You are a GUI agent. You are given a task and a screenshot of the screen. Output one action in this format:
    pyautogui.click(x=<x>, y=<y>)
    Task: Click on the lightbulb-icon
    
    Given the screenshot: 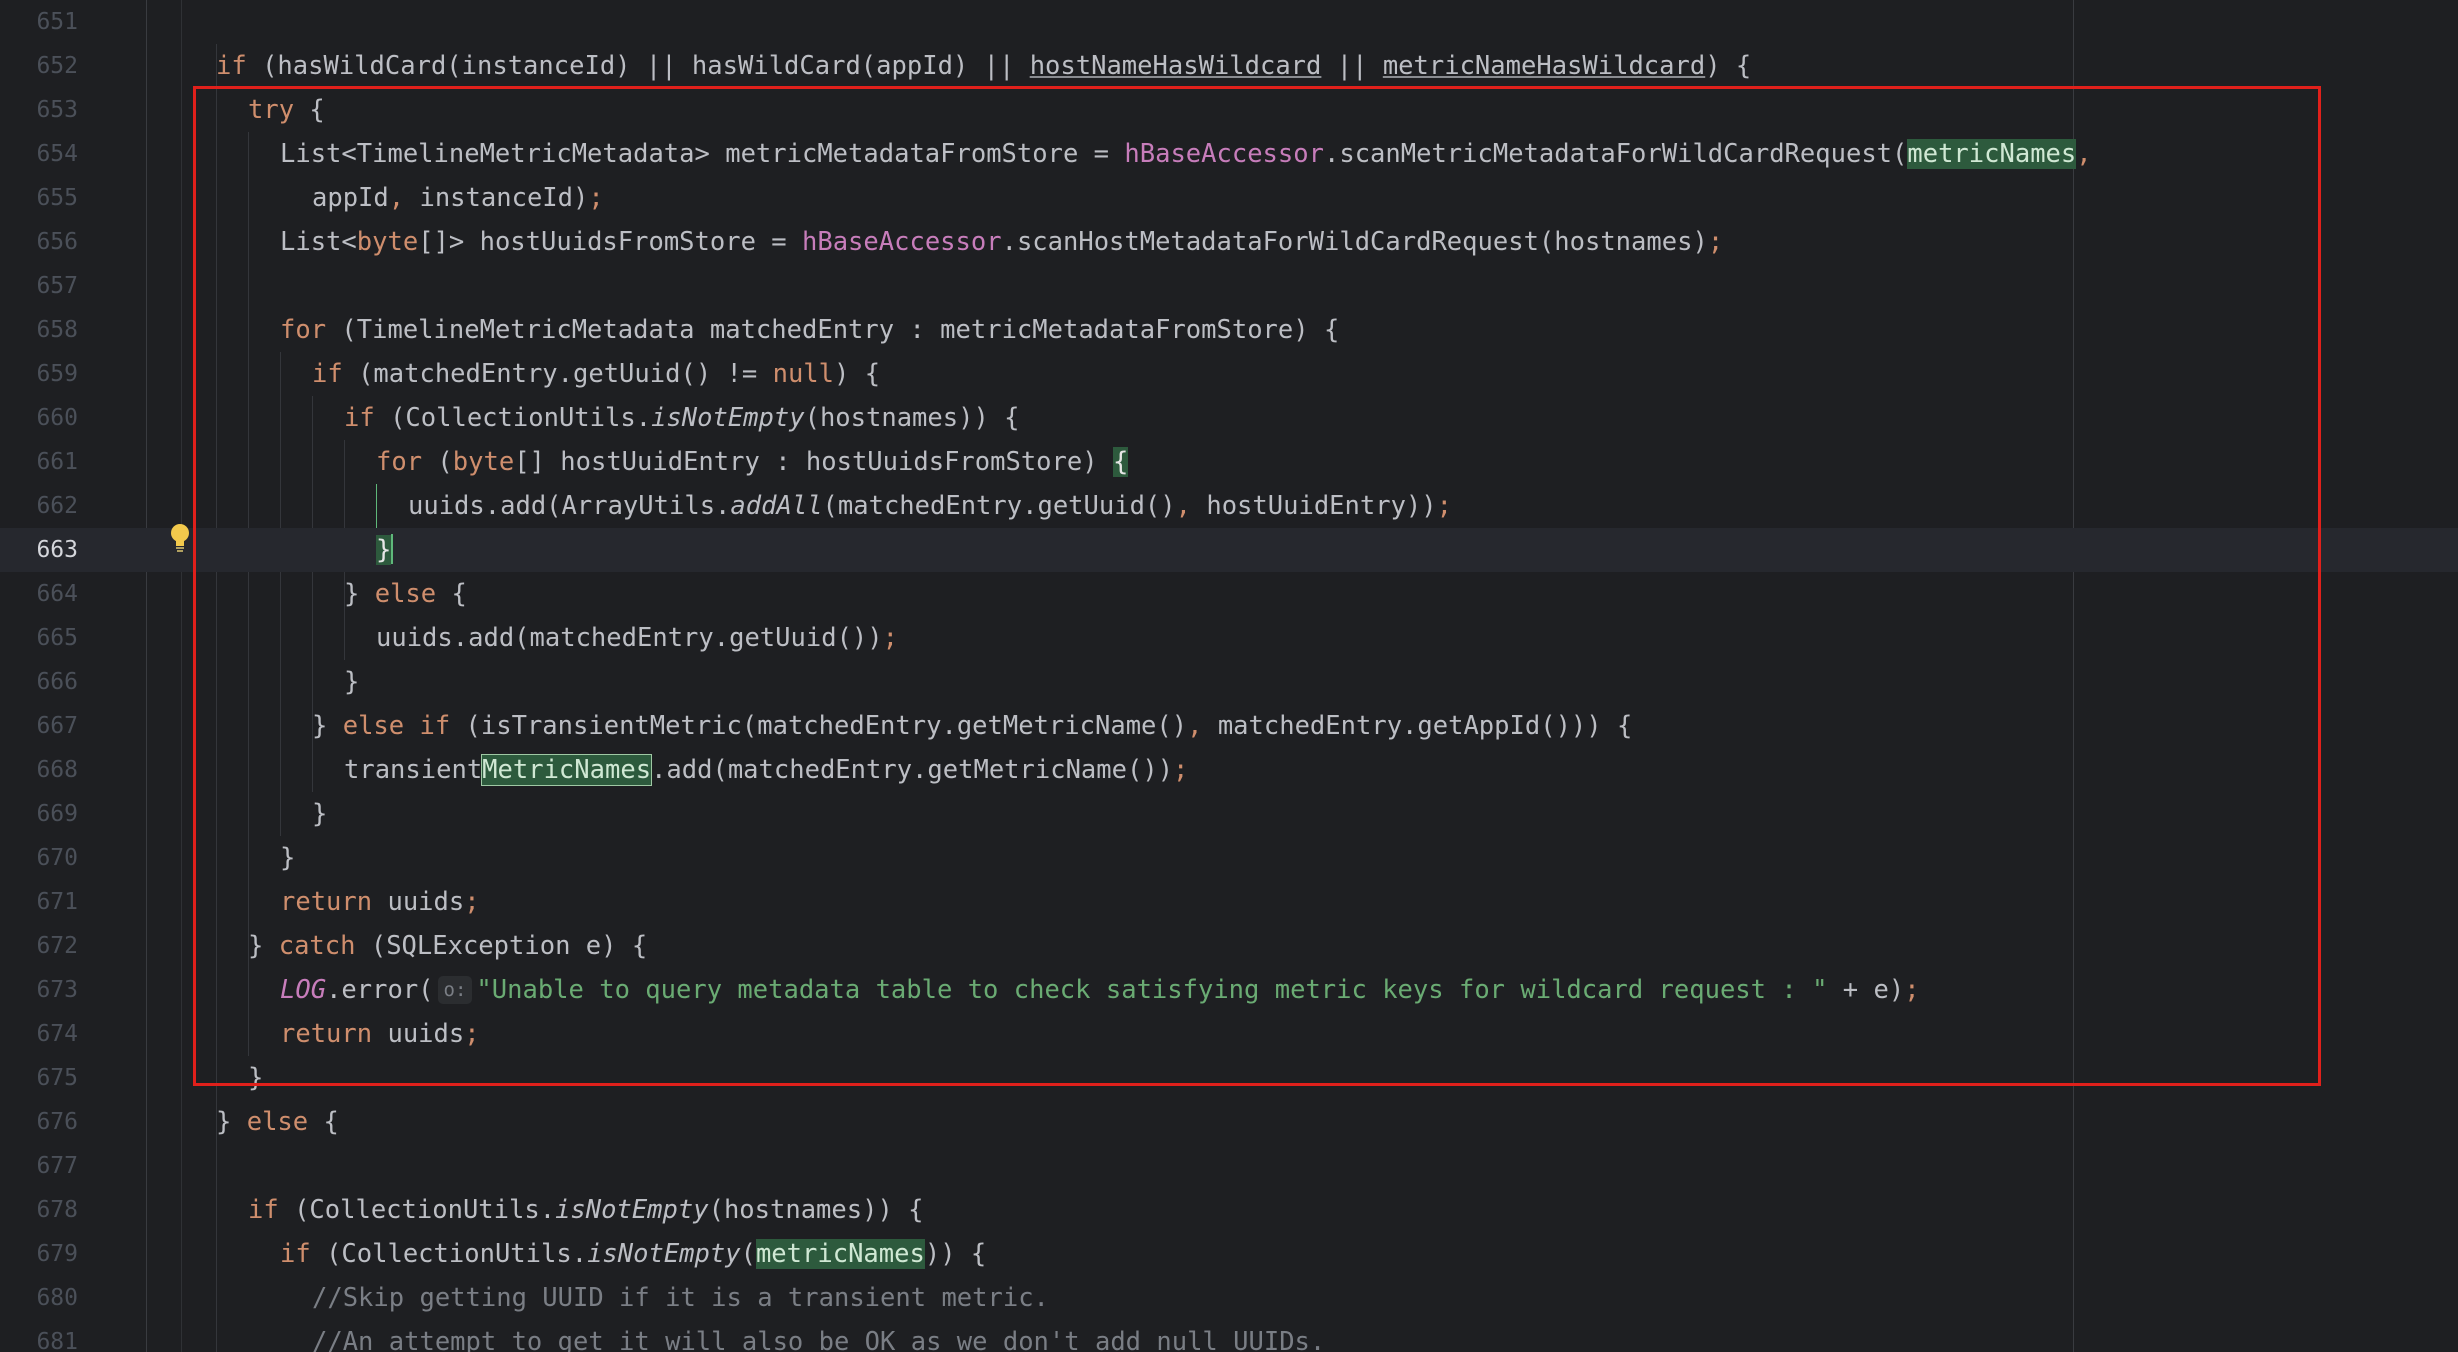 What is the action you would take?
    pyautogui.click(x=180, y=538)
    